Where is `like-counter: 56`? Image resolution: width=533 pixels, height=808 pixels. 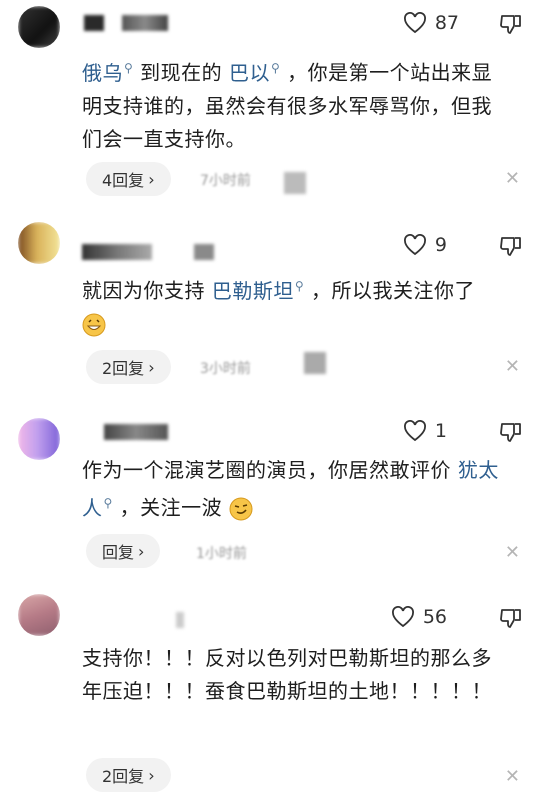
like-counter: 56 is located at coordinates (419, 617).